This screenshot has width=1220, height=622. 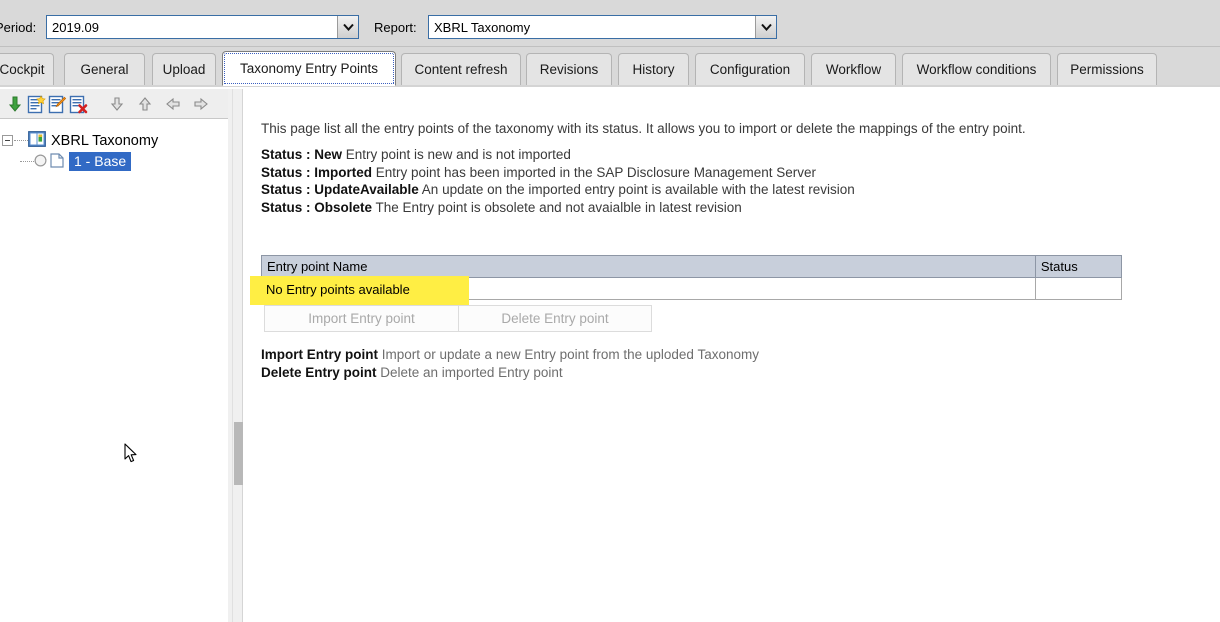 I want to click on tab-label: History, so click(x=653, y=69).